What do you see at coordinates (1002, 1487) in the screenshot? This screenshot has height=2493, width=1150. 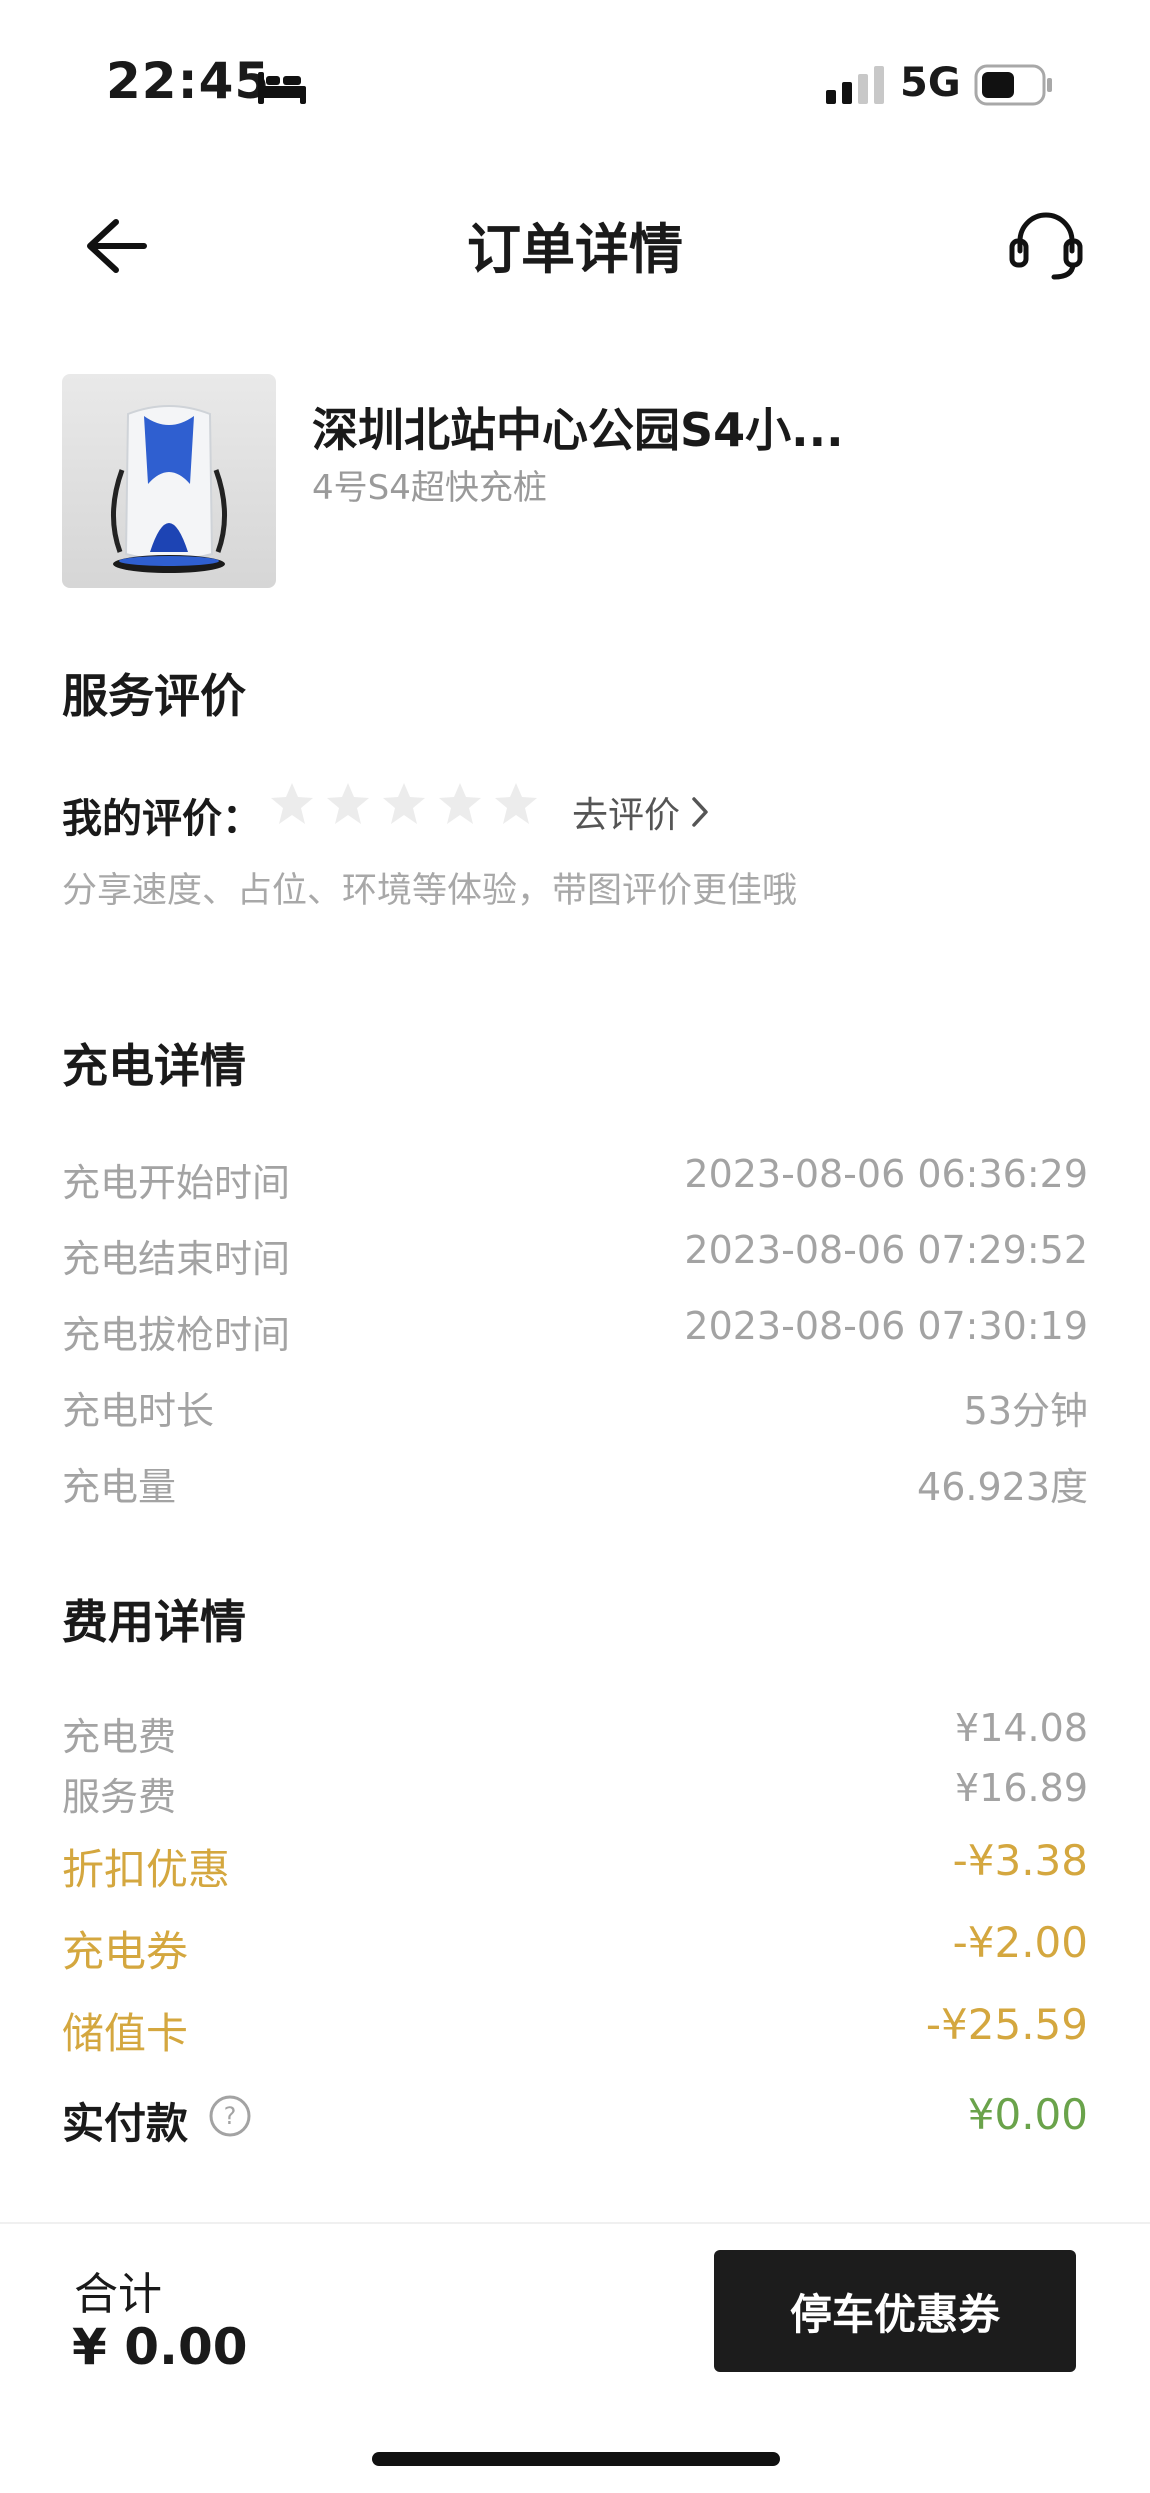 I see `energy-value: 46.923度` at bounding box center [1002, 1487].